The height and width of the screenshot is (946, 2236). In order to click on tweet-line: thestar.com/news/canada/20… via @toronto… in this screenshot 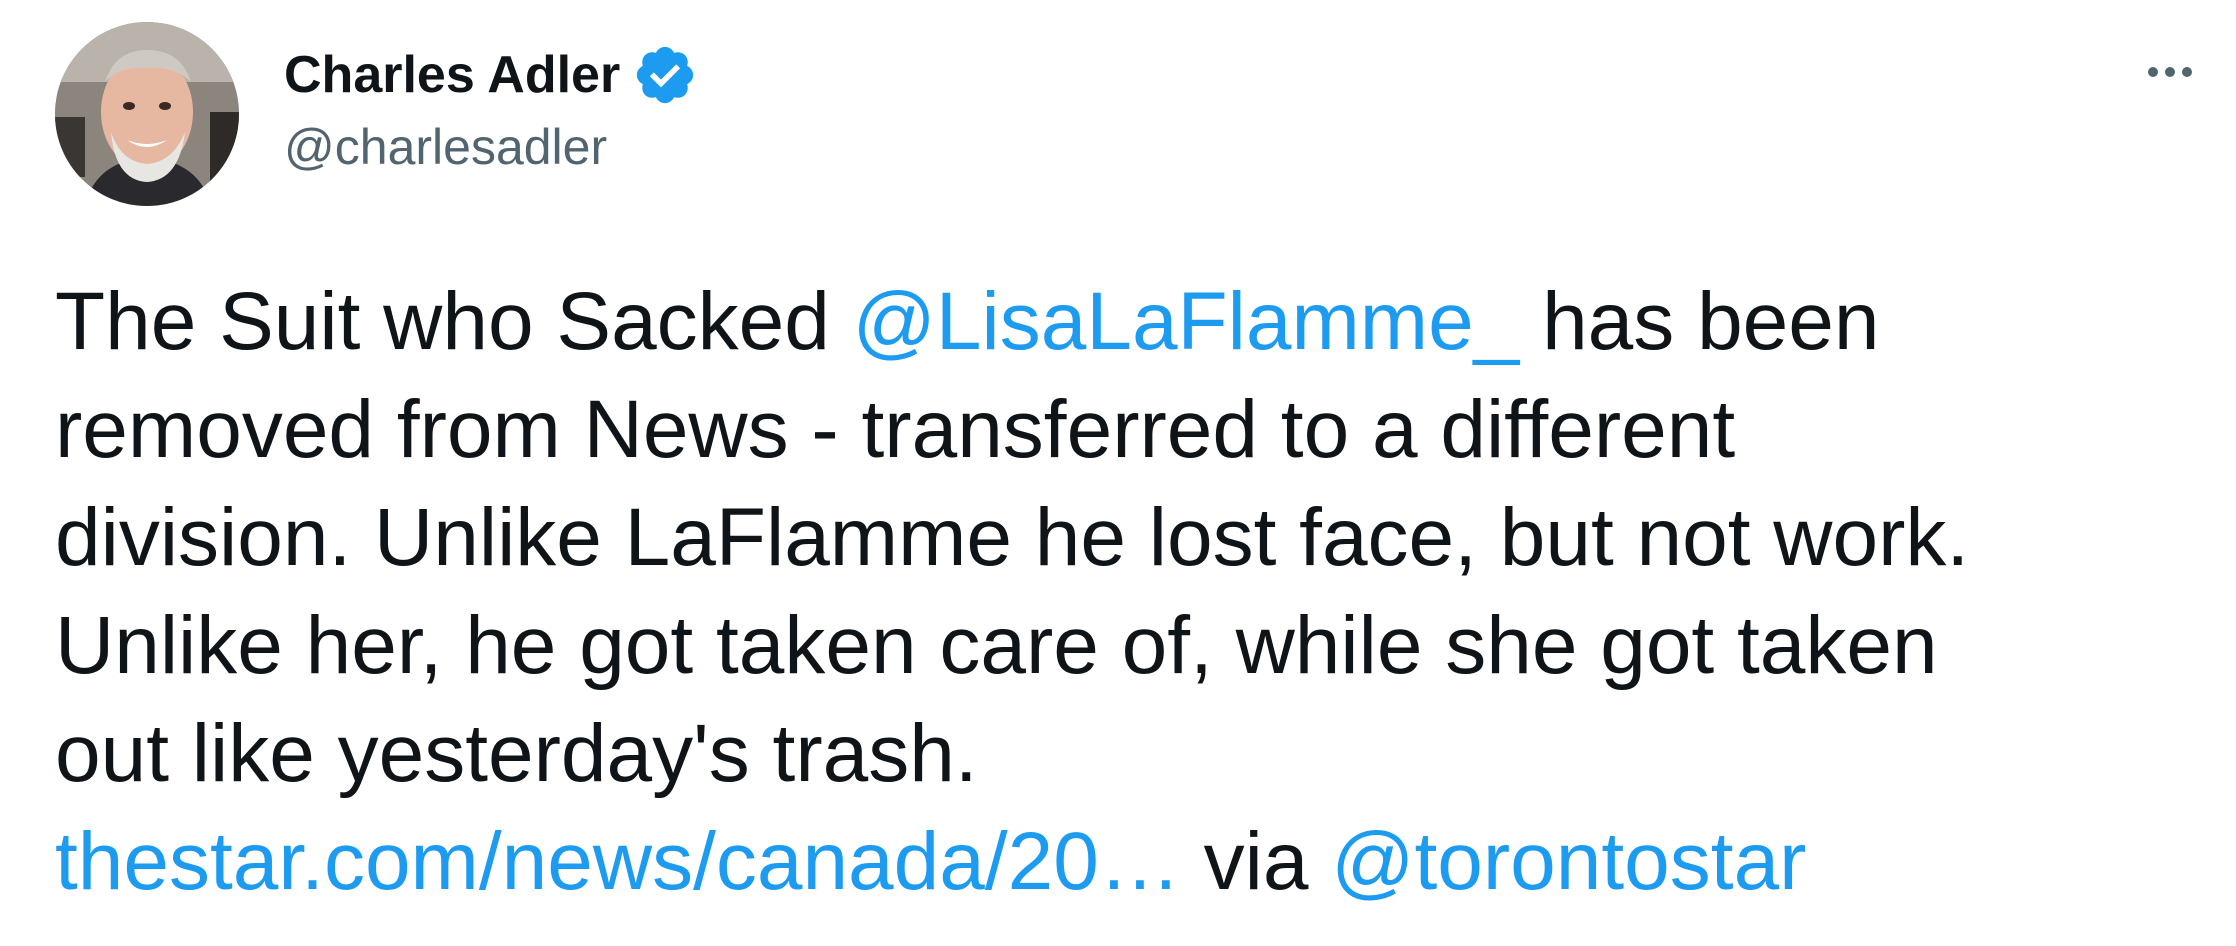, I will do `click(1125, 862)`.